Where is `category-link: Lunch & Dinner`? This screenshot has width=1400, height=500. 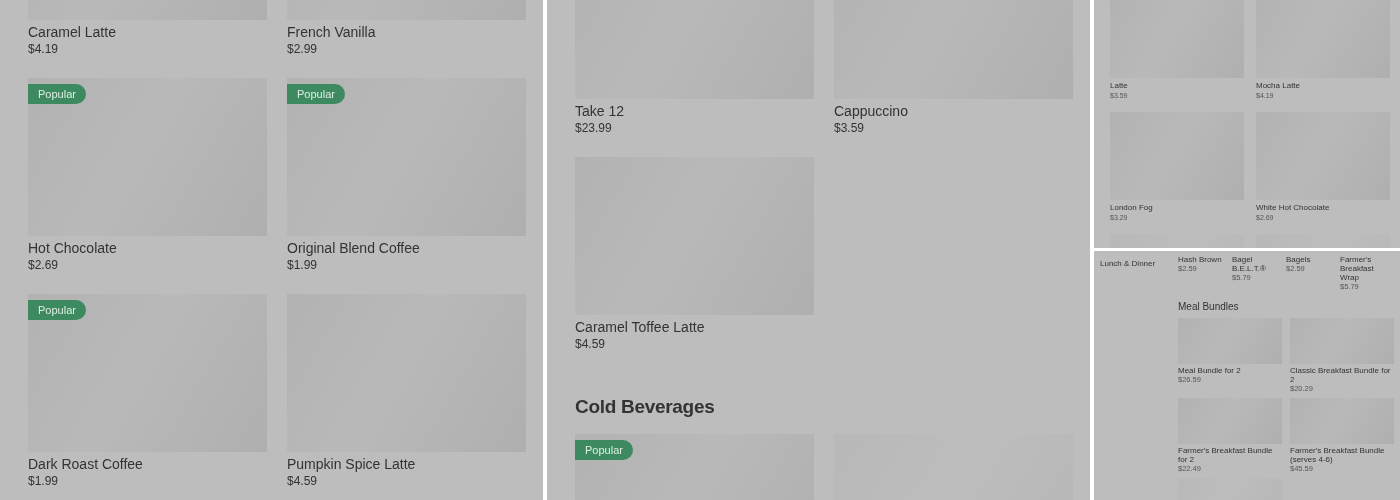
category-link: Lunch & Dinner is located at coordinates (1139, 264).